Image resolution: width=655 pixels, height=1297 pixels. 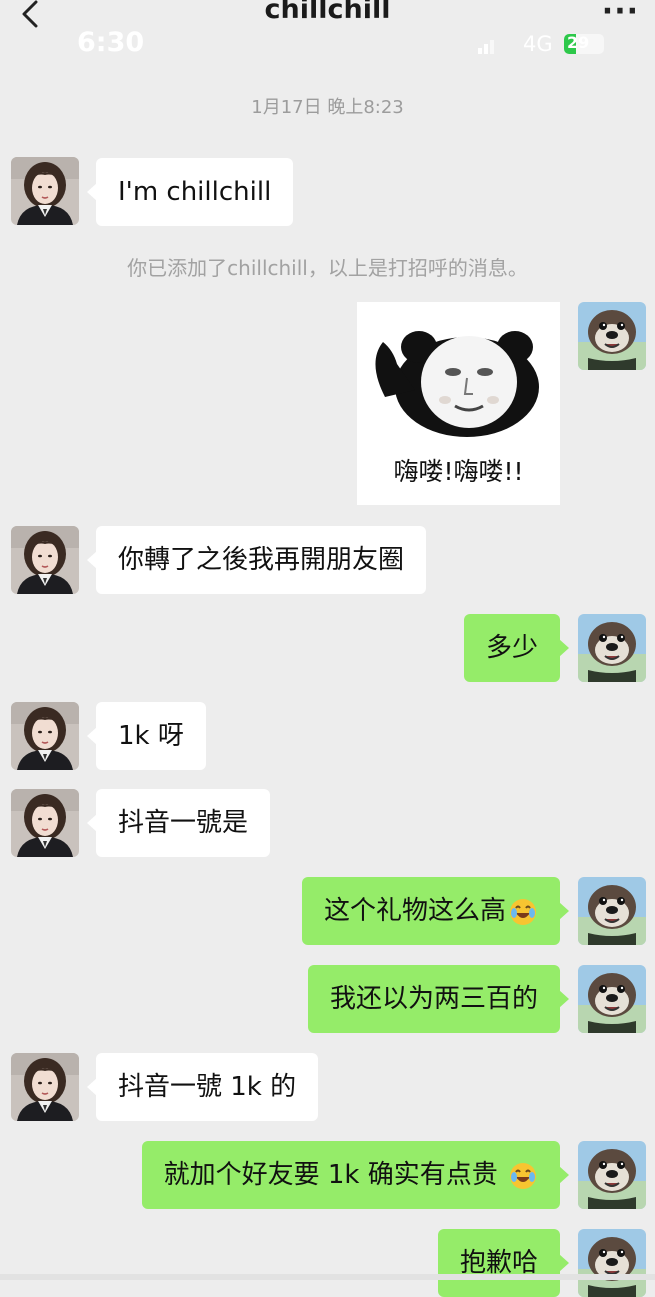 What do you see at coordinates (327, 1277) in the screenshot?
I see `bottom-edge` at bounding box center [327, 1277].